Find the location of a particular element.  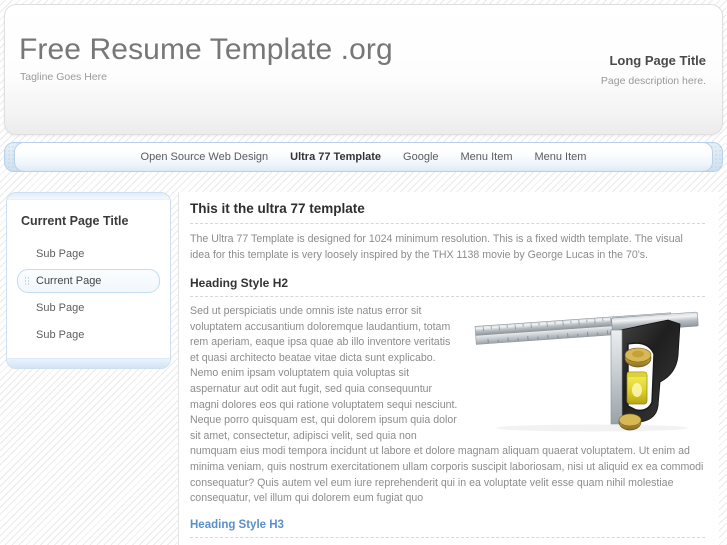

content-heading-h3: Heading Style H3 is located at coordinates (237, 524).